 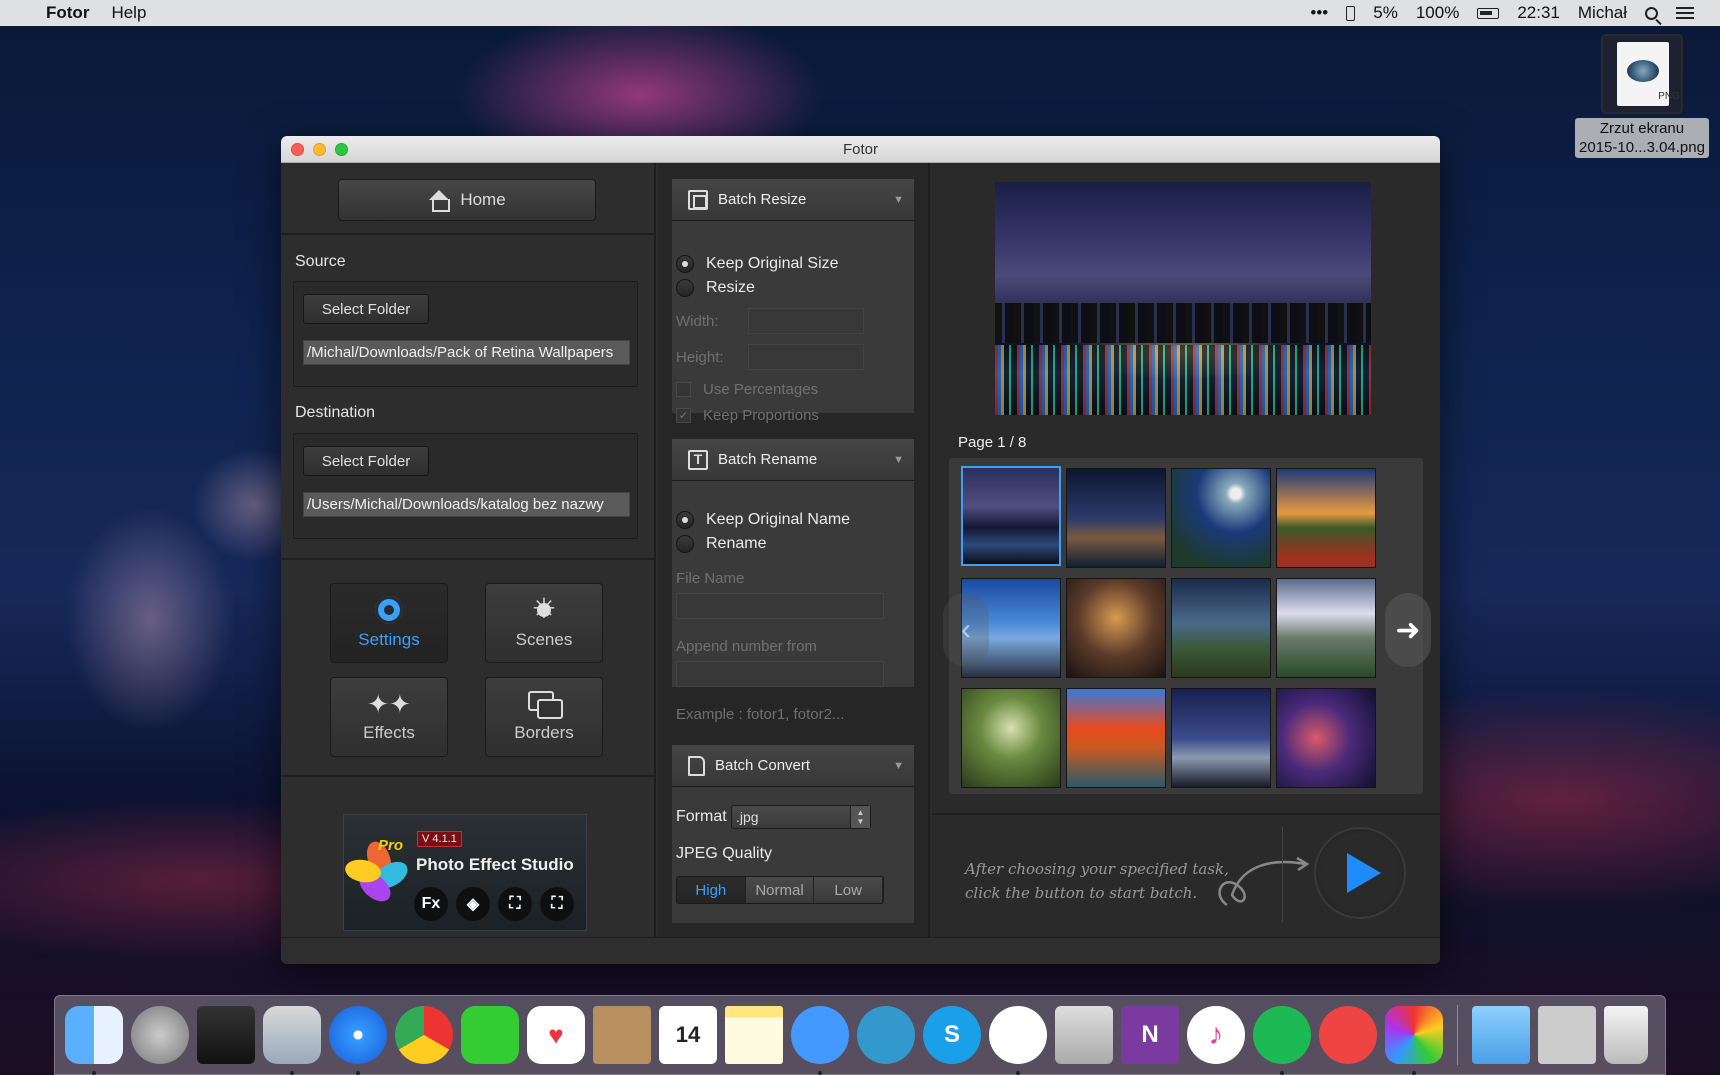 What do you see at coordinates (297, 149) in the screenshot?
I see `close-window-button` at bounding box center [297, 149].